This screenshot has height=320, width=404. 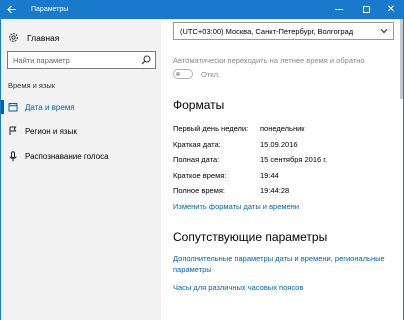 What do you see at coordinates (13, 130) in the screenshot?
I see `language-icon` at bounding box center [13, 130].